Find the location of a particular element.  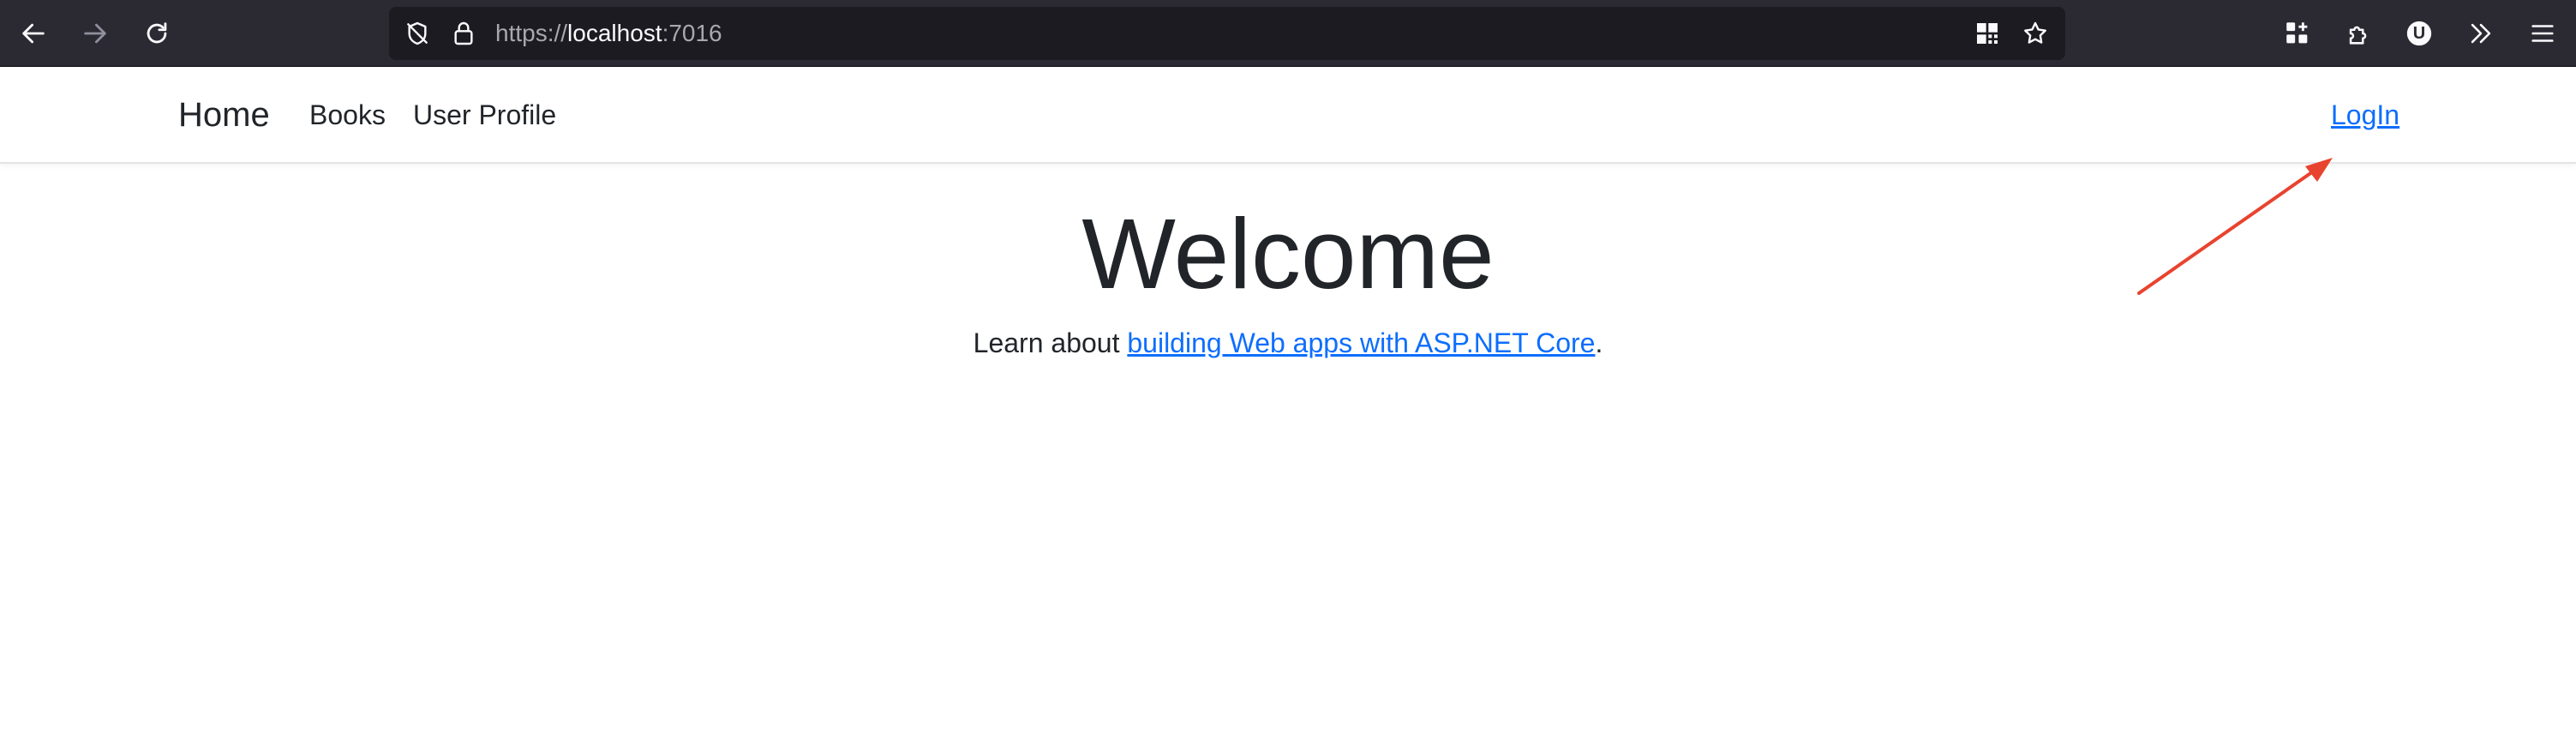

overflow-button is located at coordinates (2480, 33).